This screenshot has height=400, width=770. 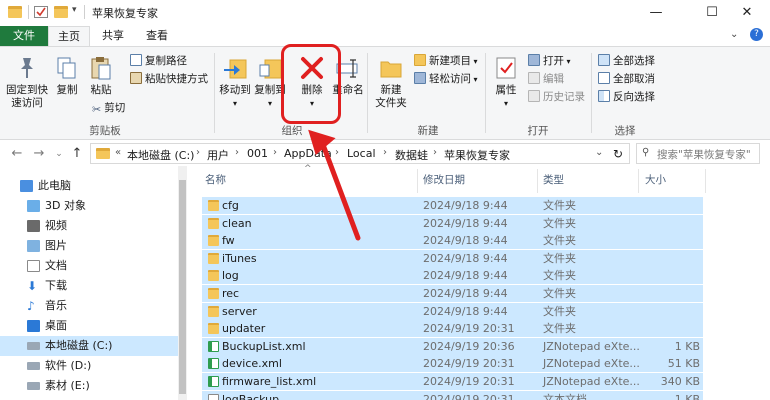 I want to click on breadcrumb-item: 苹果恢复专家, so click(x=477, y=155).